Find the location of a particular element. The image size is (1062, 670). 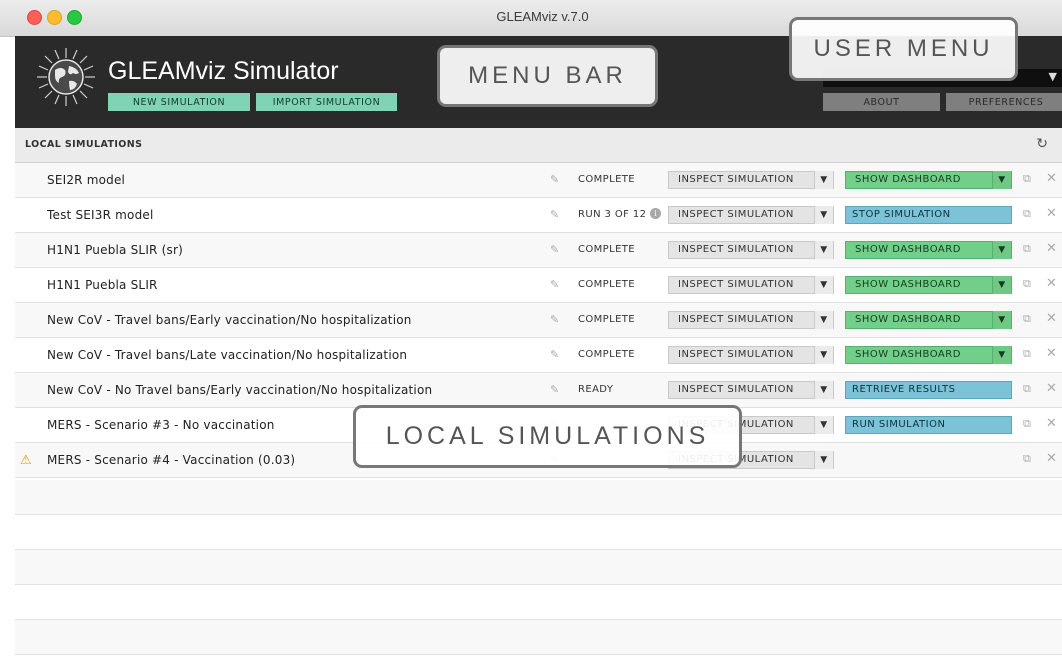

simulation-name: H1N1 Puebla SLIR (sr) is located at coordinates (115, 250).